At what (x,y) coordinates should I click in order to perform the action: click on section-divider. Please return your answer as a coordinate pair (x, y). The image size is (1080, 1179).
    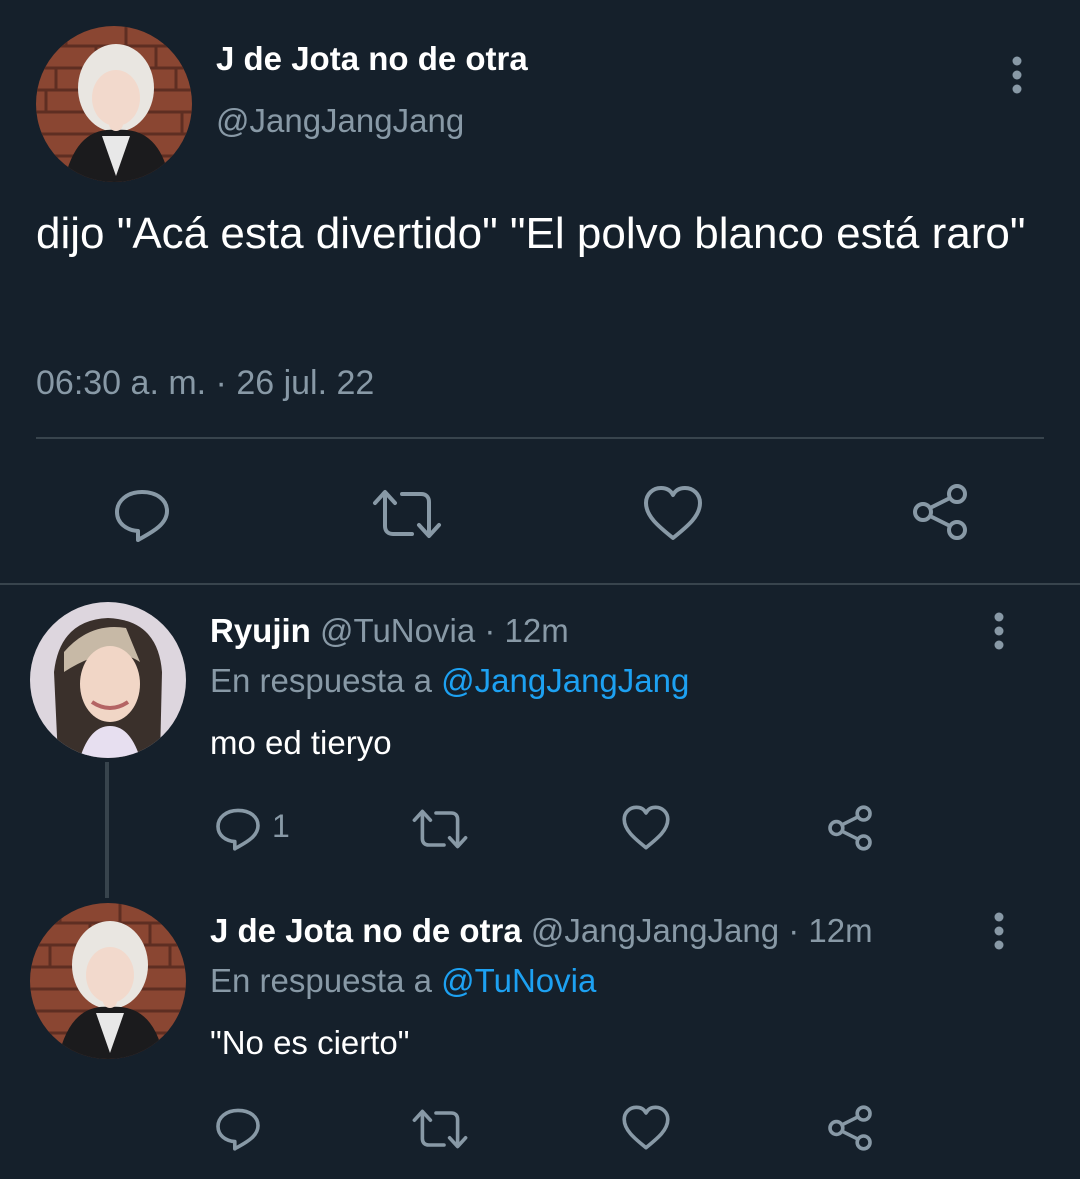
    Looking at the image, I should click on (540, 584).